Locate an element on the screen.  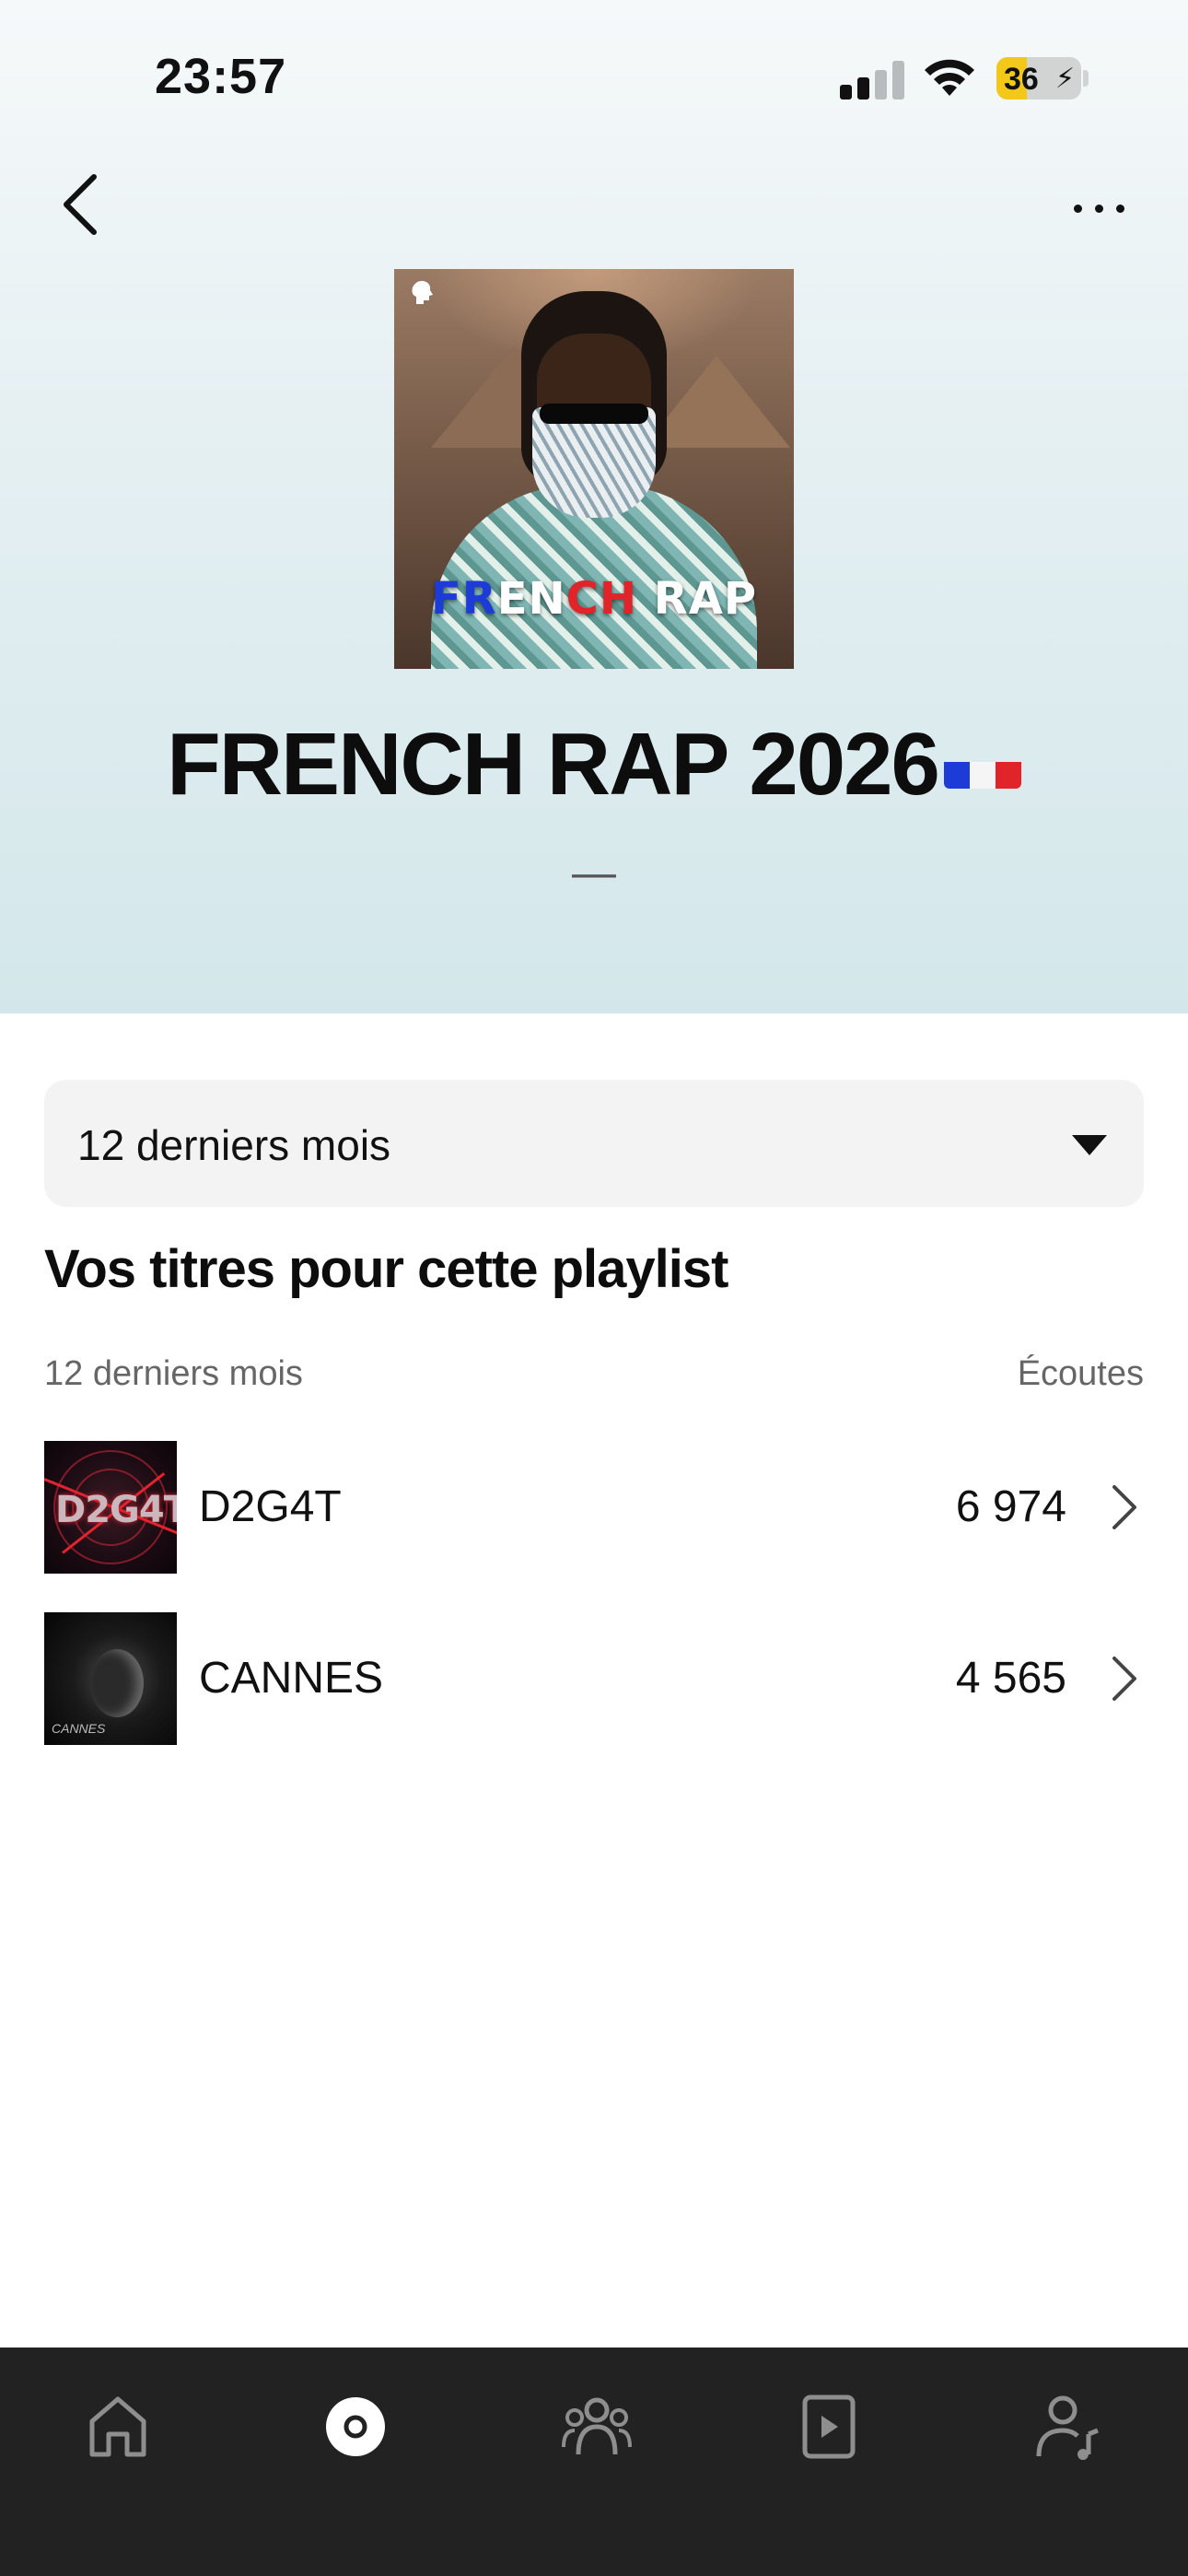
bottom-tab-bar is located at coordinates (594, 2462).